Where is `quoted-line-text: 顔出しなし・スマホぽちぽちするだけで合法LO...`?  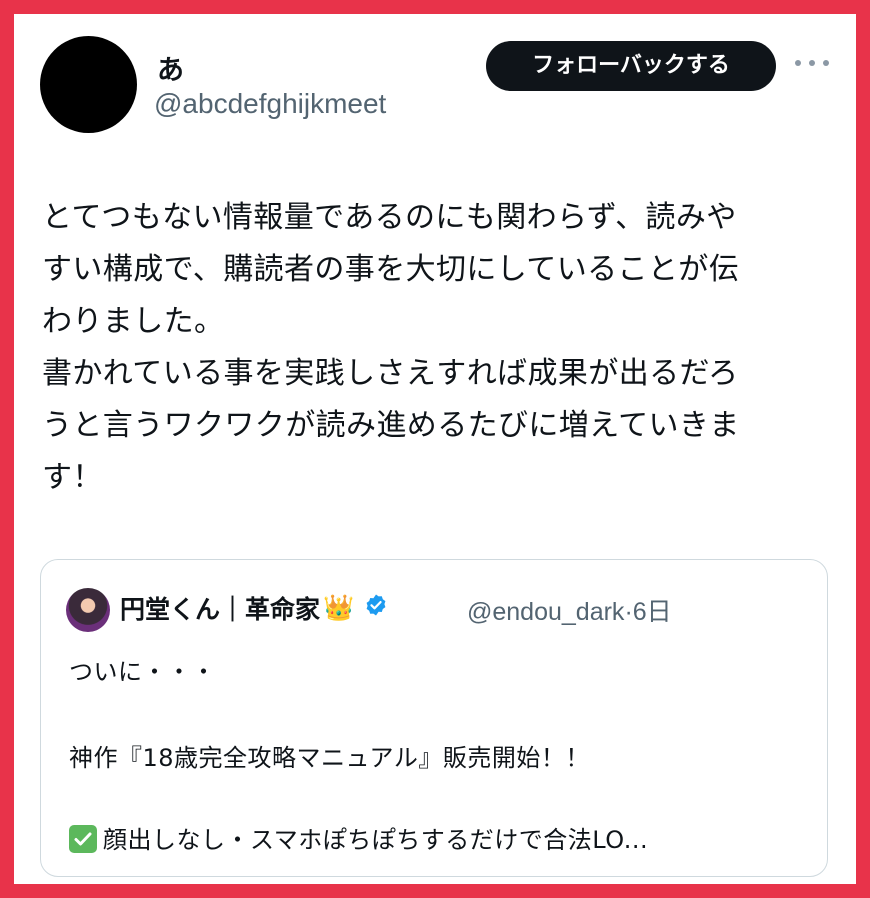
quoted-line-text: 顔出しなし・スマホぽちぽちするだけで合法LO... is located at coordinates (376, 840).